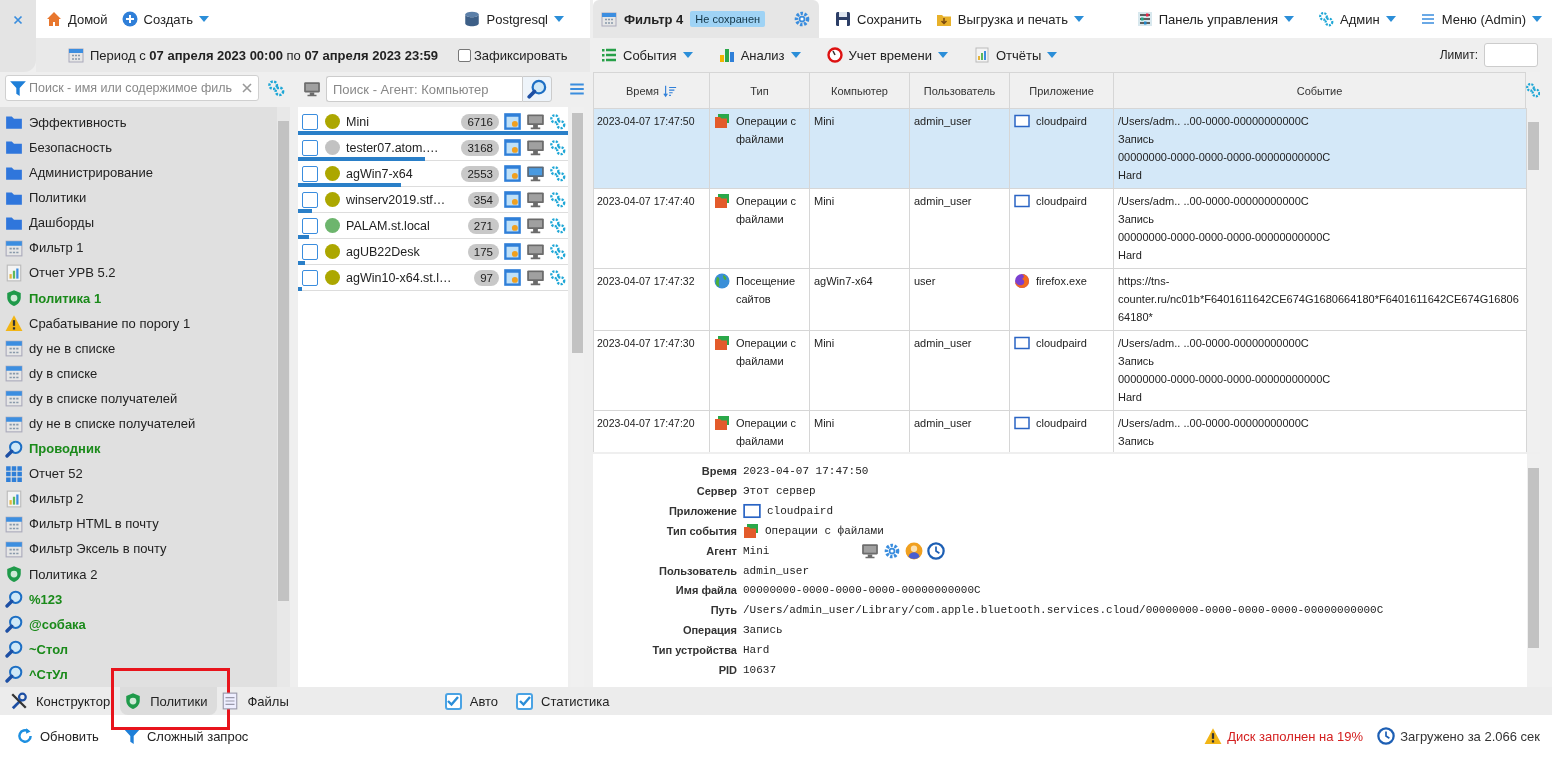 This screenshot has height=757, width=1552. What do you see at coordinates (77, 19) in the screenshot?
I see `home-button: Домой` at bounding box center [77, 19].